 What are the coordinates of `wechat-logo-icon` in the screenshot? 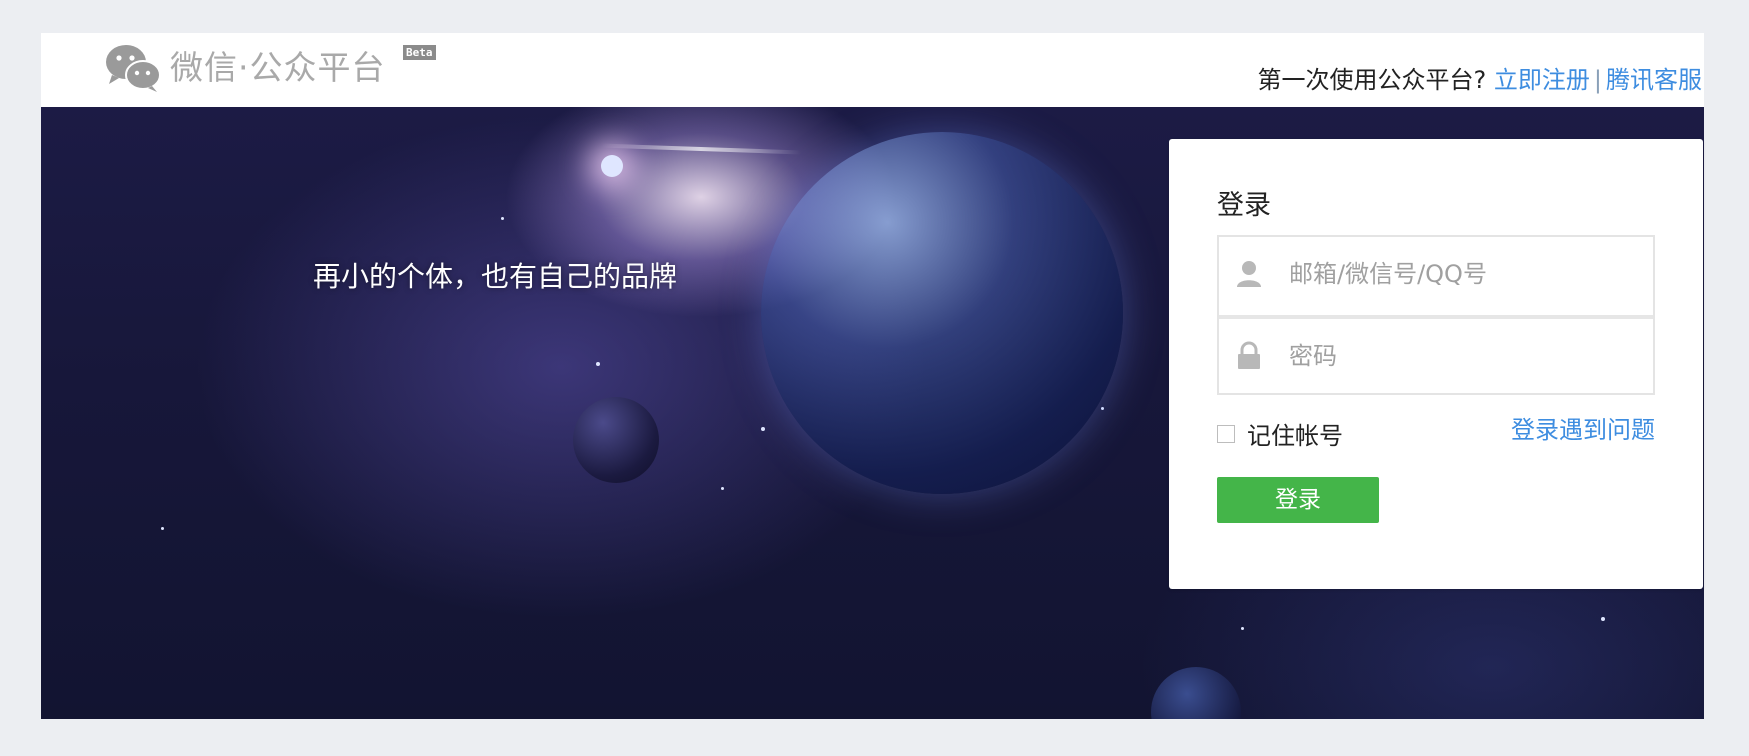 It's located at (133, 68).